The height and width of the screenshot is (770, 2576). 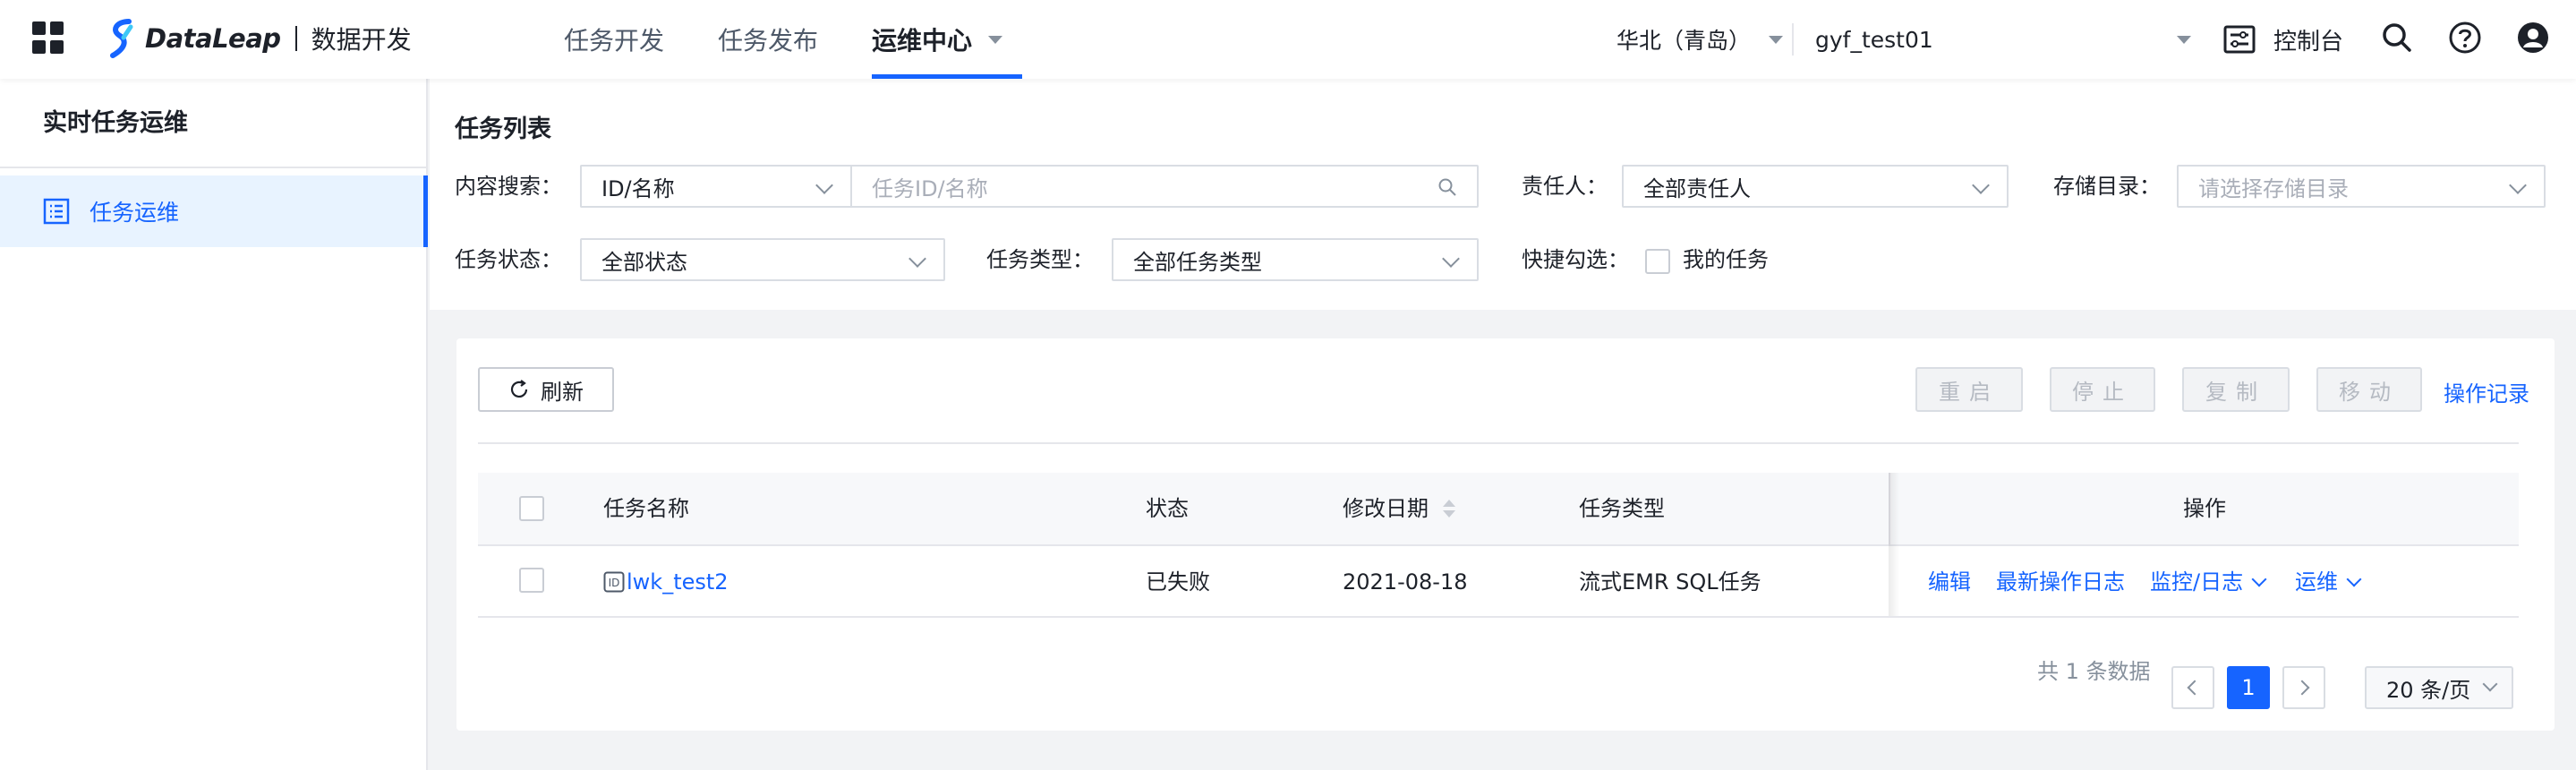 I want to click on owner-value: 全部责任人, so click(x=1697, y=188).